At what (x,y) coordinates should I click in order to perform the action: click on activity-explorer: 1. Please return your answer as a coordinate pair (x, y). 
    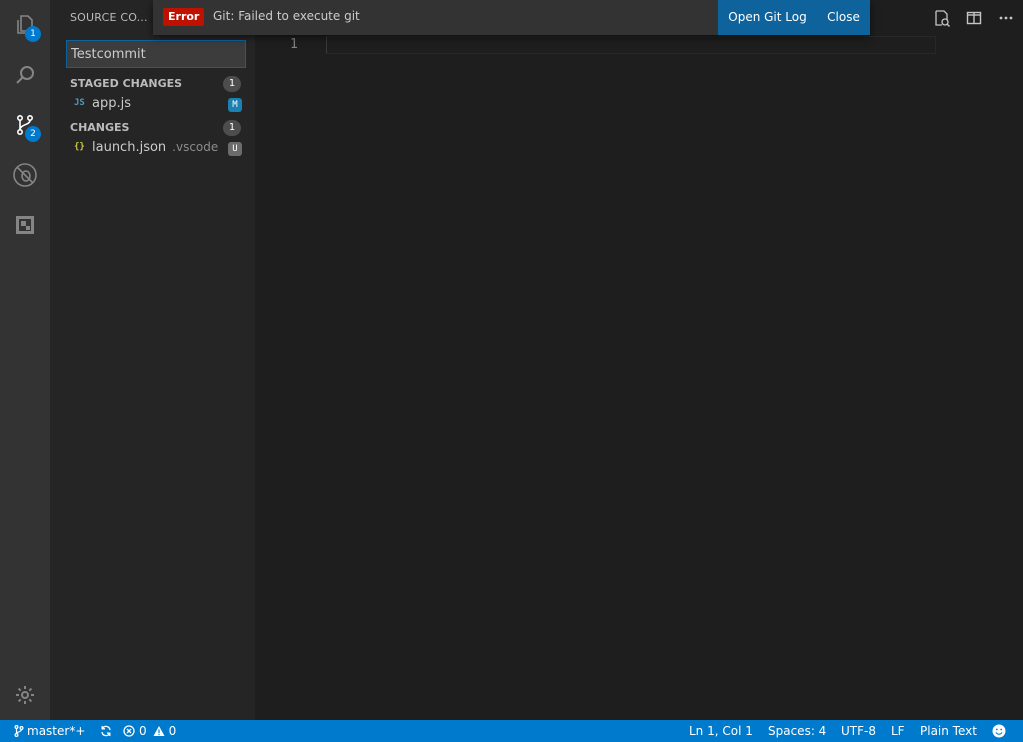
    Looking at the image, I should click on (25, 25).